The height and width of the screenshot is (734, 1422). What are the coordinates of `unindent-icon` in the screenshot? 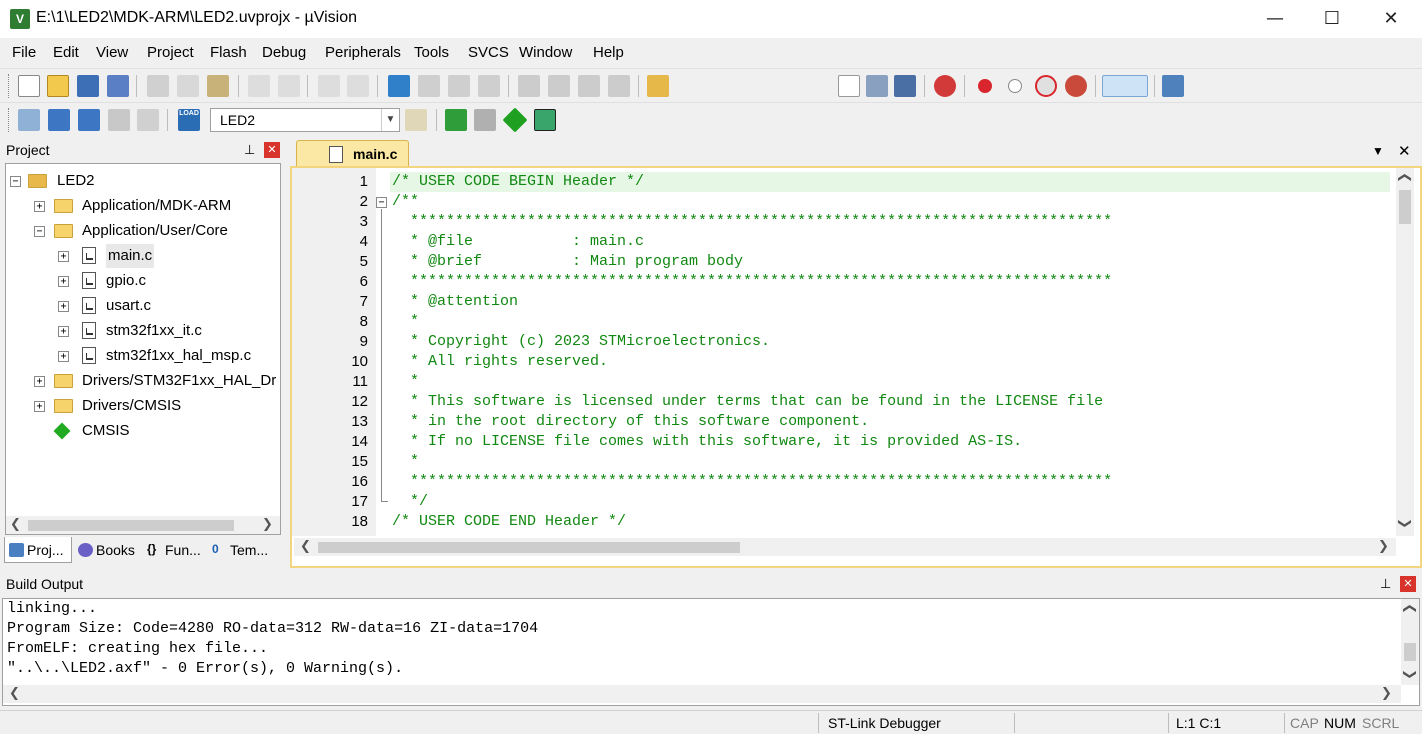 It's located at (559, 86).